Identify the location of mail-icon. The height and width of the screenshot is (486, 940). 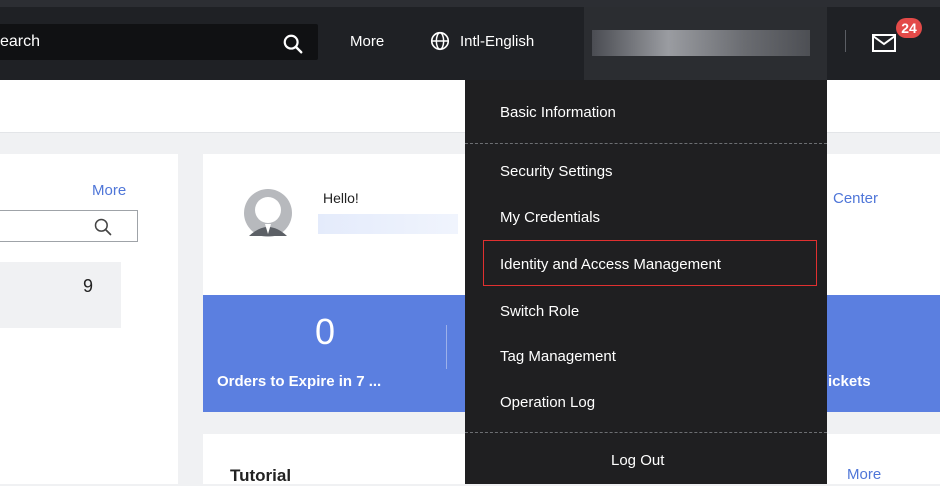
(885, 42).